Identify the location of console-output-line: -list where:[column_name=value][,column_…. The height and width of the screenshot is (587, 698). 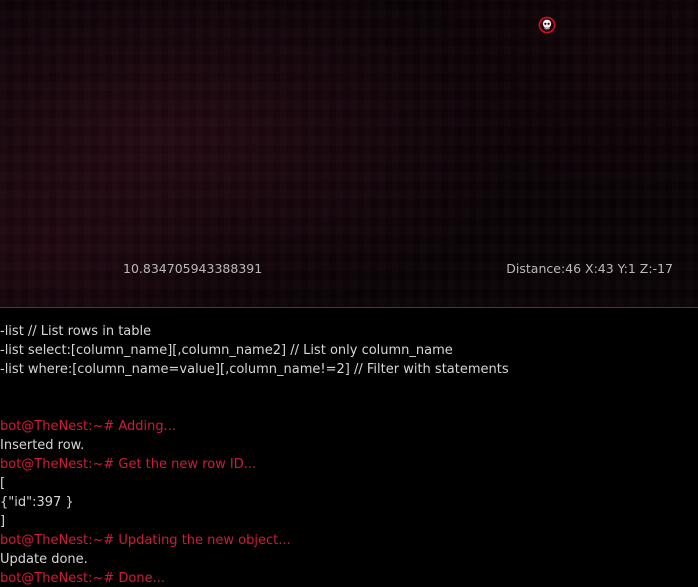
(254, 369).